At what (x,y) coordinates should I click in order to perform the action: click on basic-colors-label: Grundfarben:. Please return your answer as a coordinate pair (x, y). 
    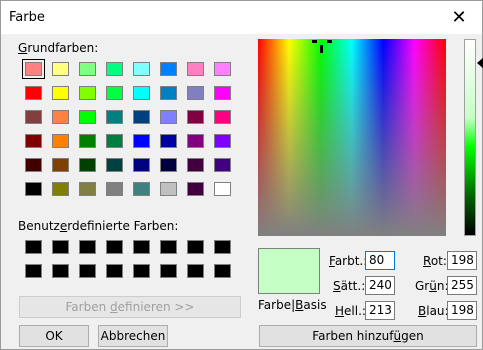
    Looking at the image, I should click on (58, 48).